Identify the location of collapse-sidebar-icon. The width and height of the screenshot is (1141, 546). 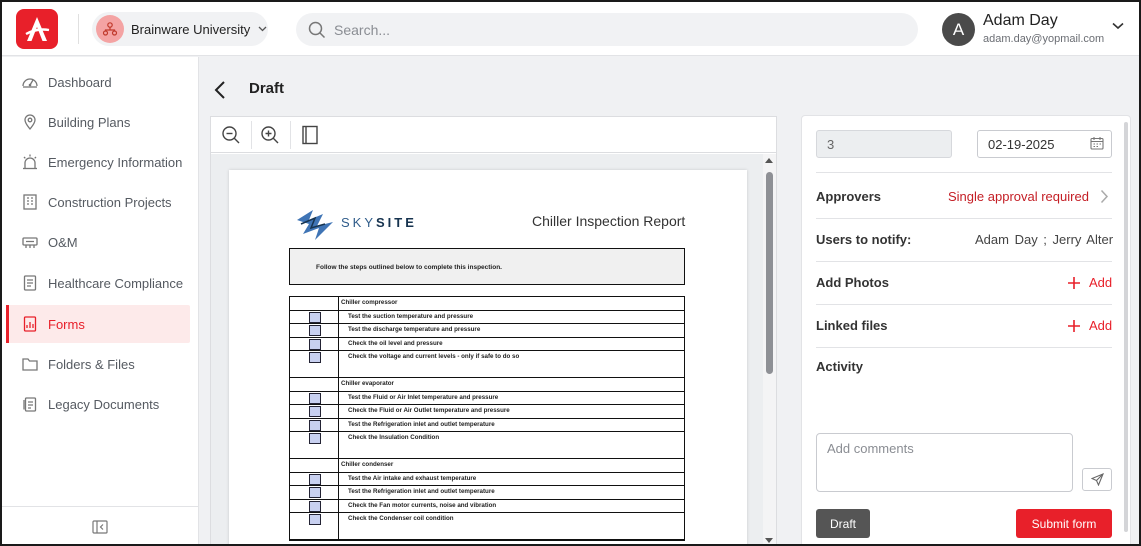
(100, 527).